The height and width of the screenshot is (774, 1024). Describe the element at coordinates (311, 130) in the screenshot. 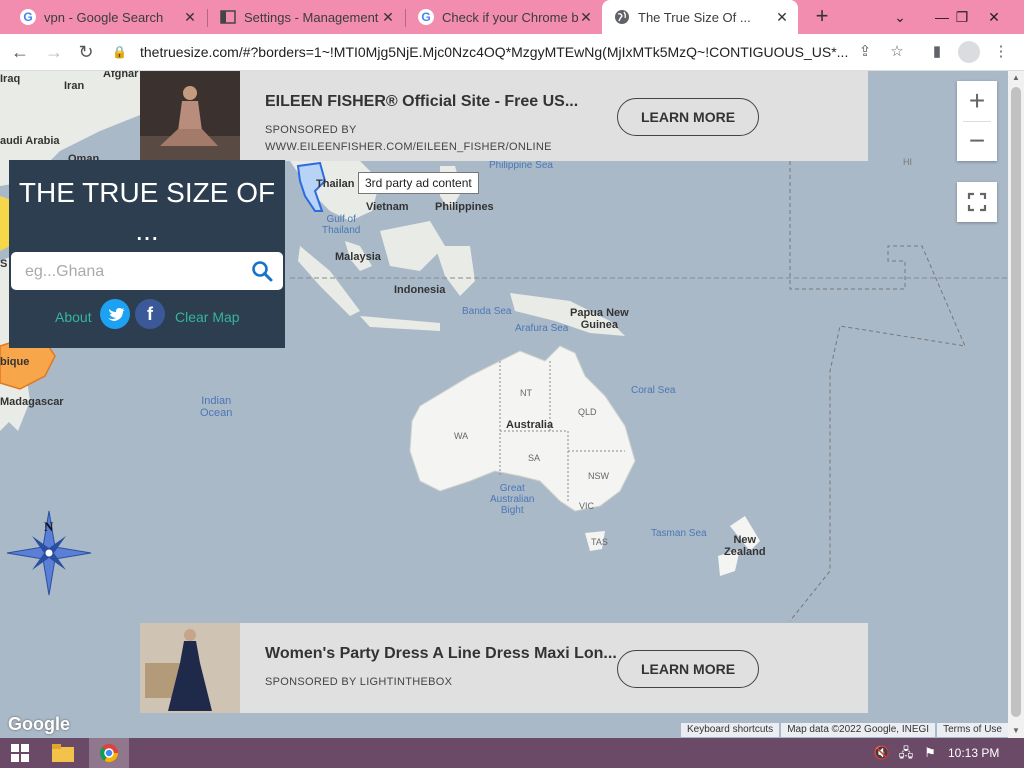

I see `ad-sponsor-label: SPONSORED BY` at that location.